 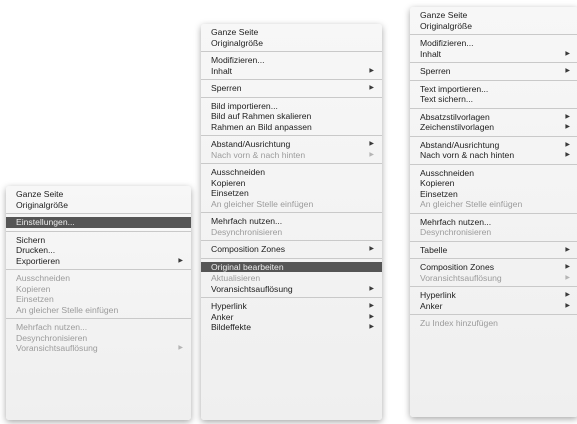 I want to click on menu-item-label: Ganze Seite, so click(x=444, y=15).